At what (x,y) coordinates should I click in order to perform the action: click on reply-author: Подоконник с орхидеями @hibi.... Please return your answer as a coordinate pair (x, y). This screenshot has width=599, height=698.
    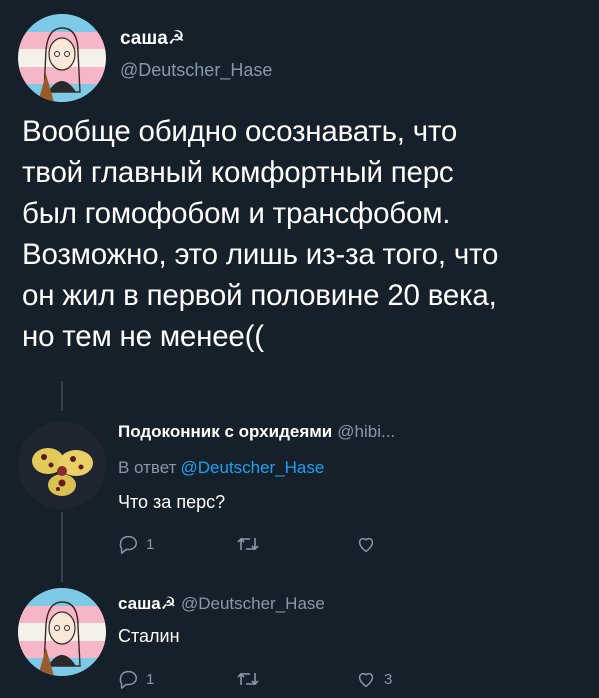
    Looking at the image, I should click on (256, 432).